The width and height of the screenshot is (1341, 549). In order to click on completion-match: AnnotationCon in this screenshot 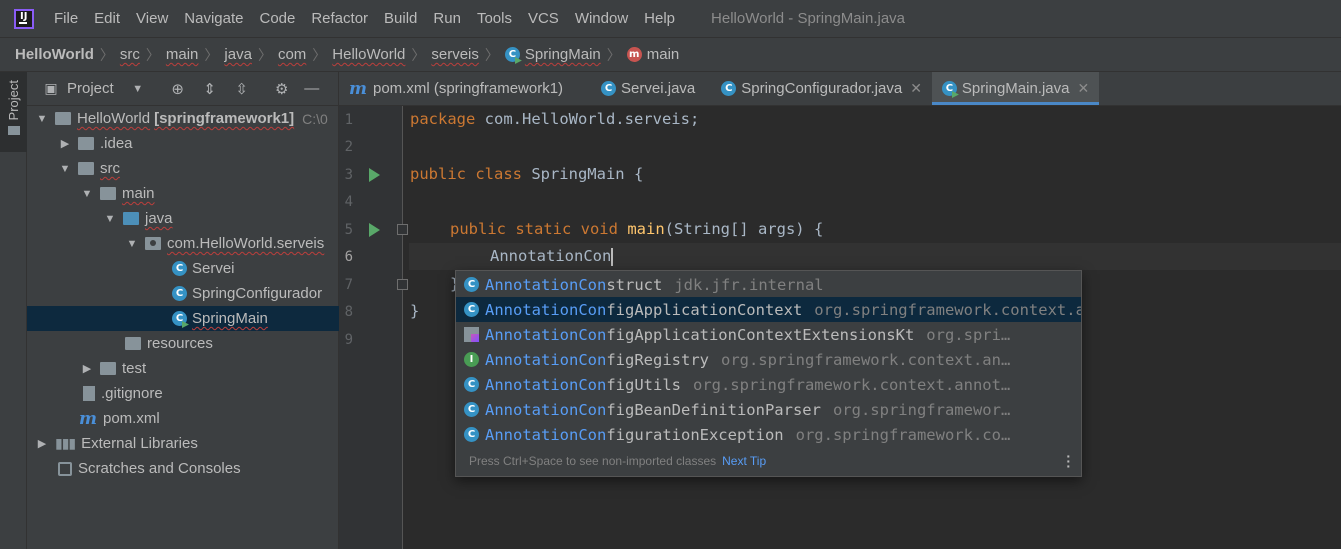, I will do `click(546, 409)`.